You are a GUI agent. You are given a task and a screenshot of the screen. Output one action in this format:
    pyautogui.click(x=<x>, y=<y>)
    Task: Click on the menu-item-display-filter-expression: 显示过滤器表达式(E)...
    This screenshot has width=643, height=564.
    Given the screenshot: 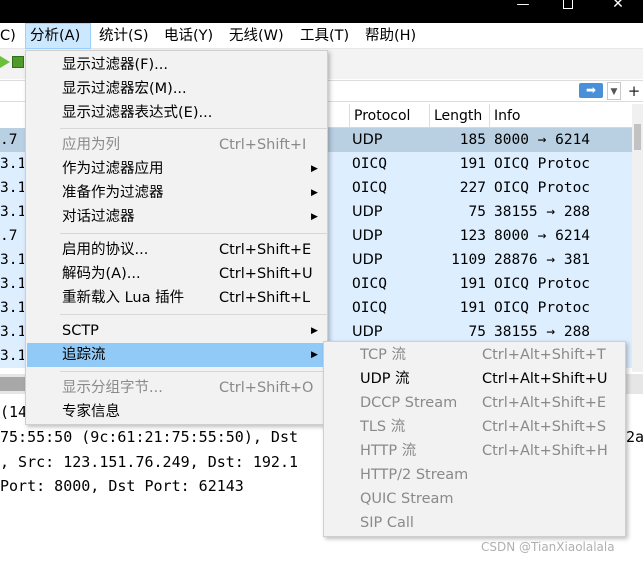 What is the action you would take?
    pyautogui.click(x=177, y=113)
    